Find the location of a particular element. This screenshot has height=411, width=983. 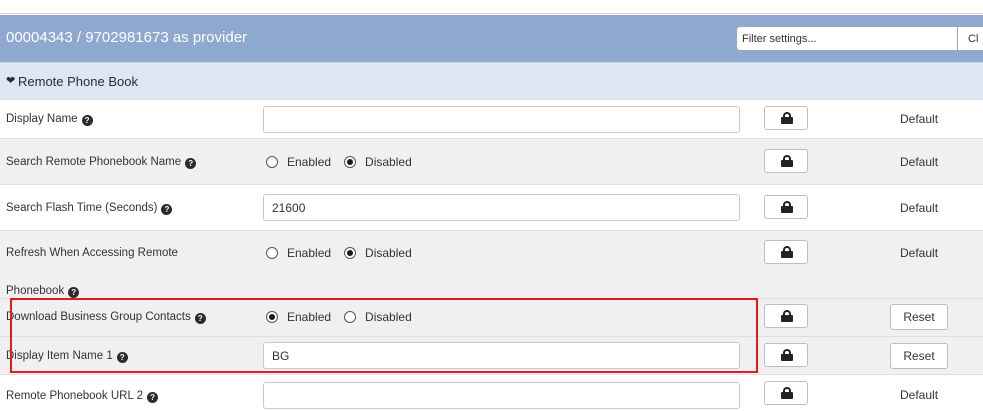

setting-label: Refresh When Accessing Remote Phonebook? is located at coordinates (92, 272).